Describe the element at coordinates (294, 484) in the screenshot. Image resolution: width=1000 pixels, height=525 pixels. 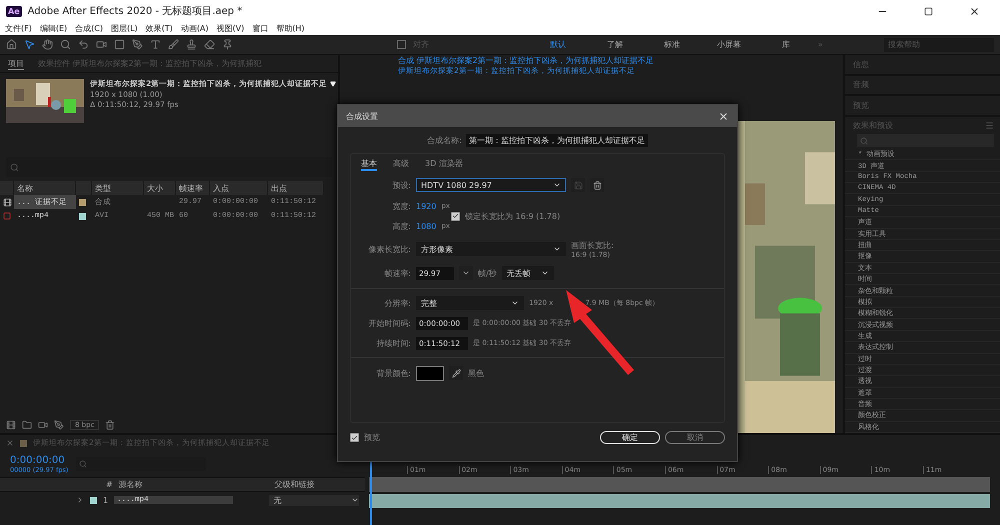
I see `parent-header: 父级和链接` at that location.